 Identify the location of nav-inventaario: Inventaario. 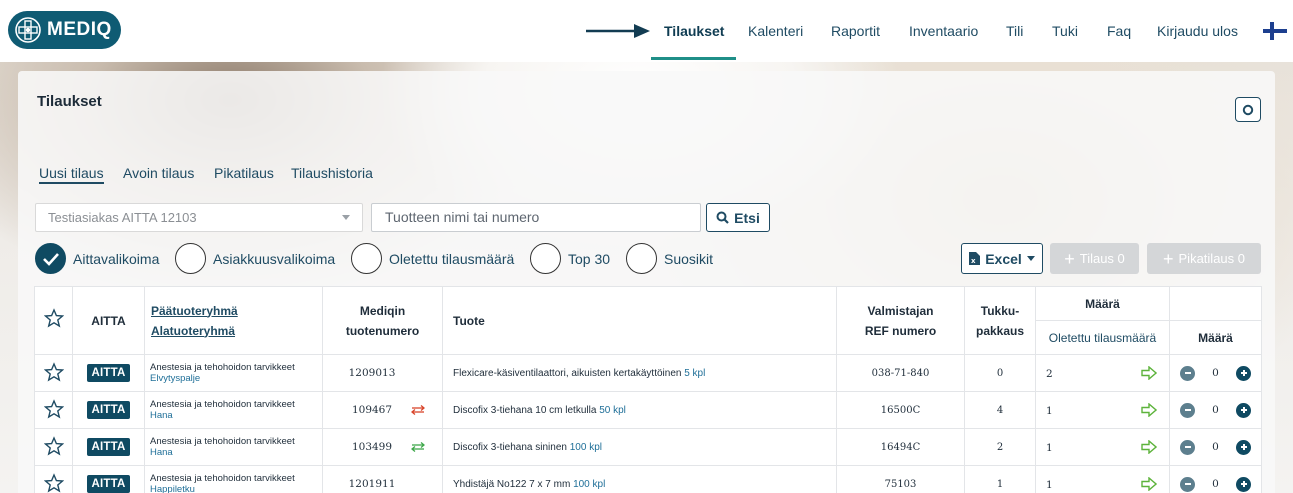
(943, 31).